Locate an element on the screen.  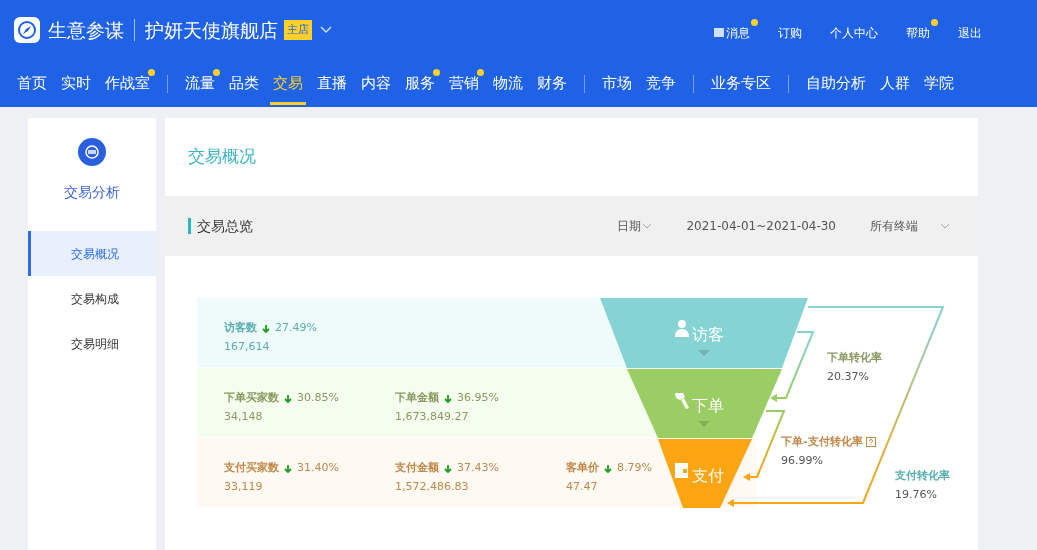
store-tag: 主店 is located at coordinates (298, 30).